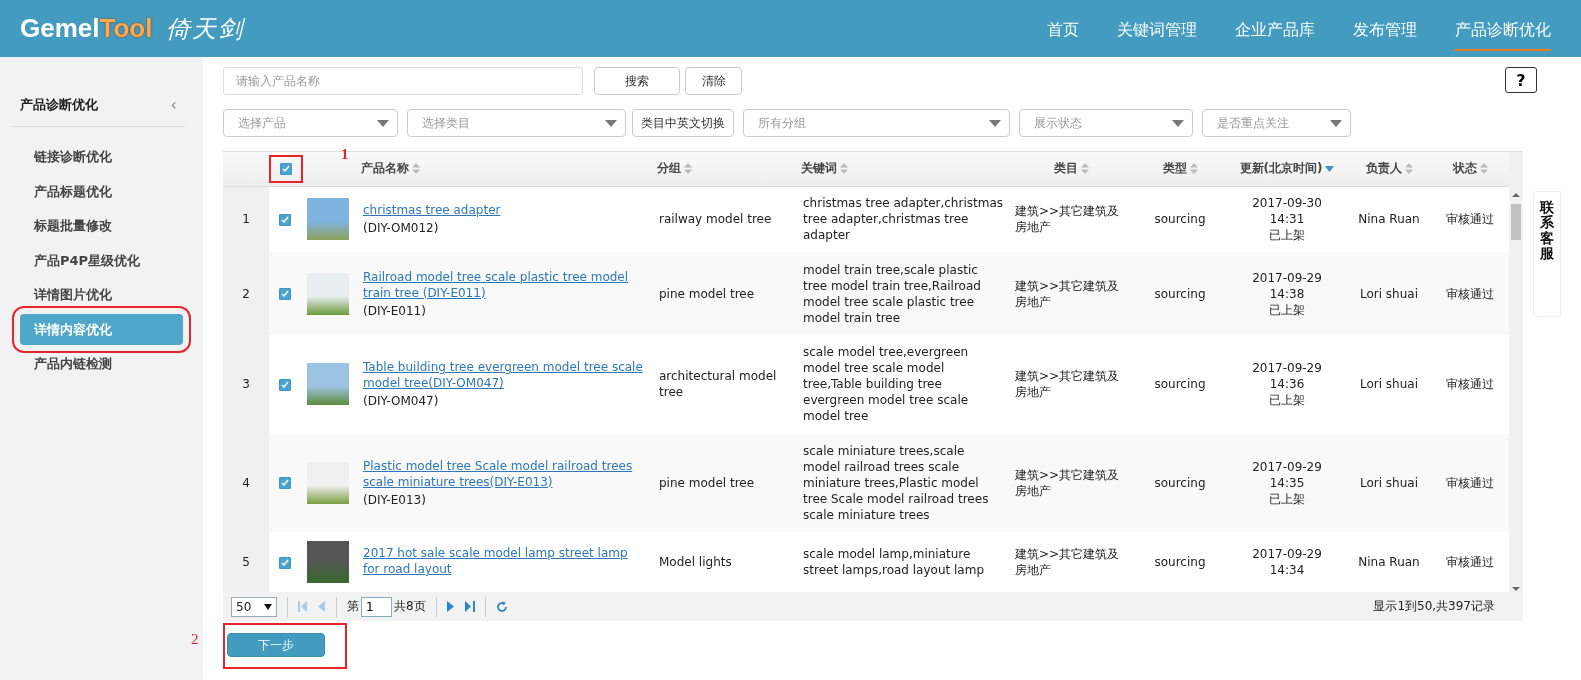  Describe the element at coordinates (886, 384) in the screenshot. I see `keywords-text: scale model tree,evergreen model tree scale model tree,Table building tree evergreen model tree scale model tree` at that location.